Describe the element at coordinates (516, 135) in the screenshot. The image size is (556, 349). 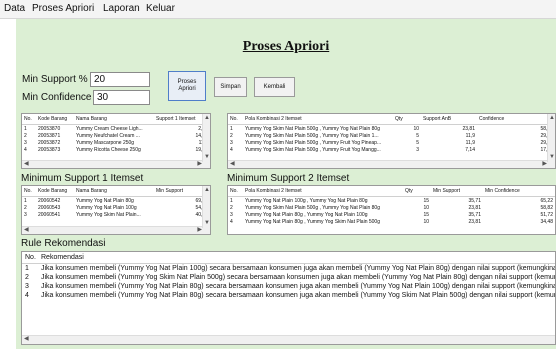
I see `table-cell: 29,41` at that location.